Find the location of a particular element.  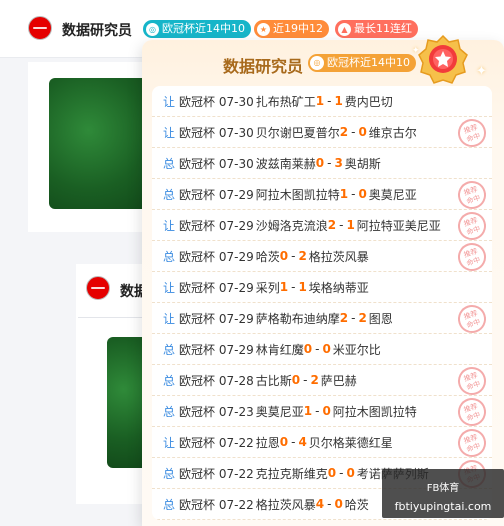

home-team: 扎布热矿工 is located at coordinates (285, 101).